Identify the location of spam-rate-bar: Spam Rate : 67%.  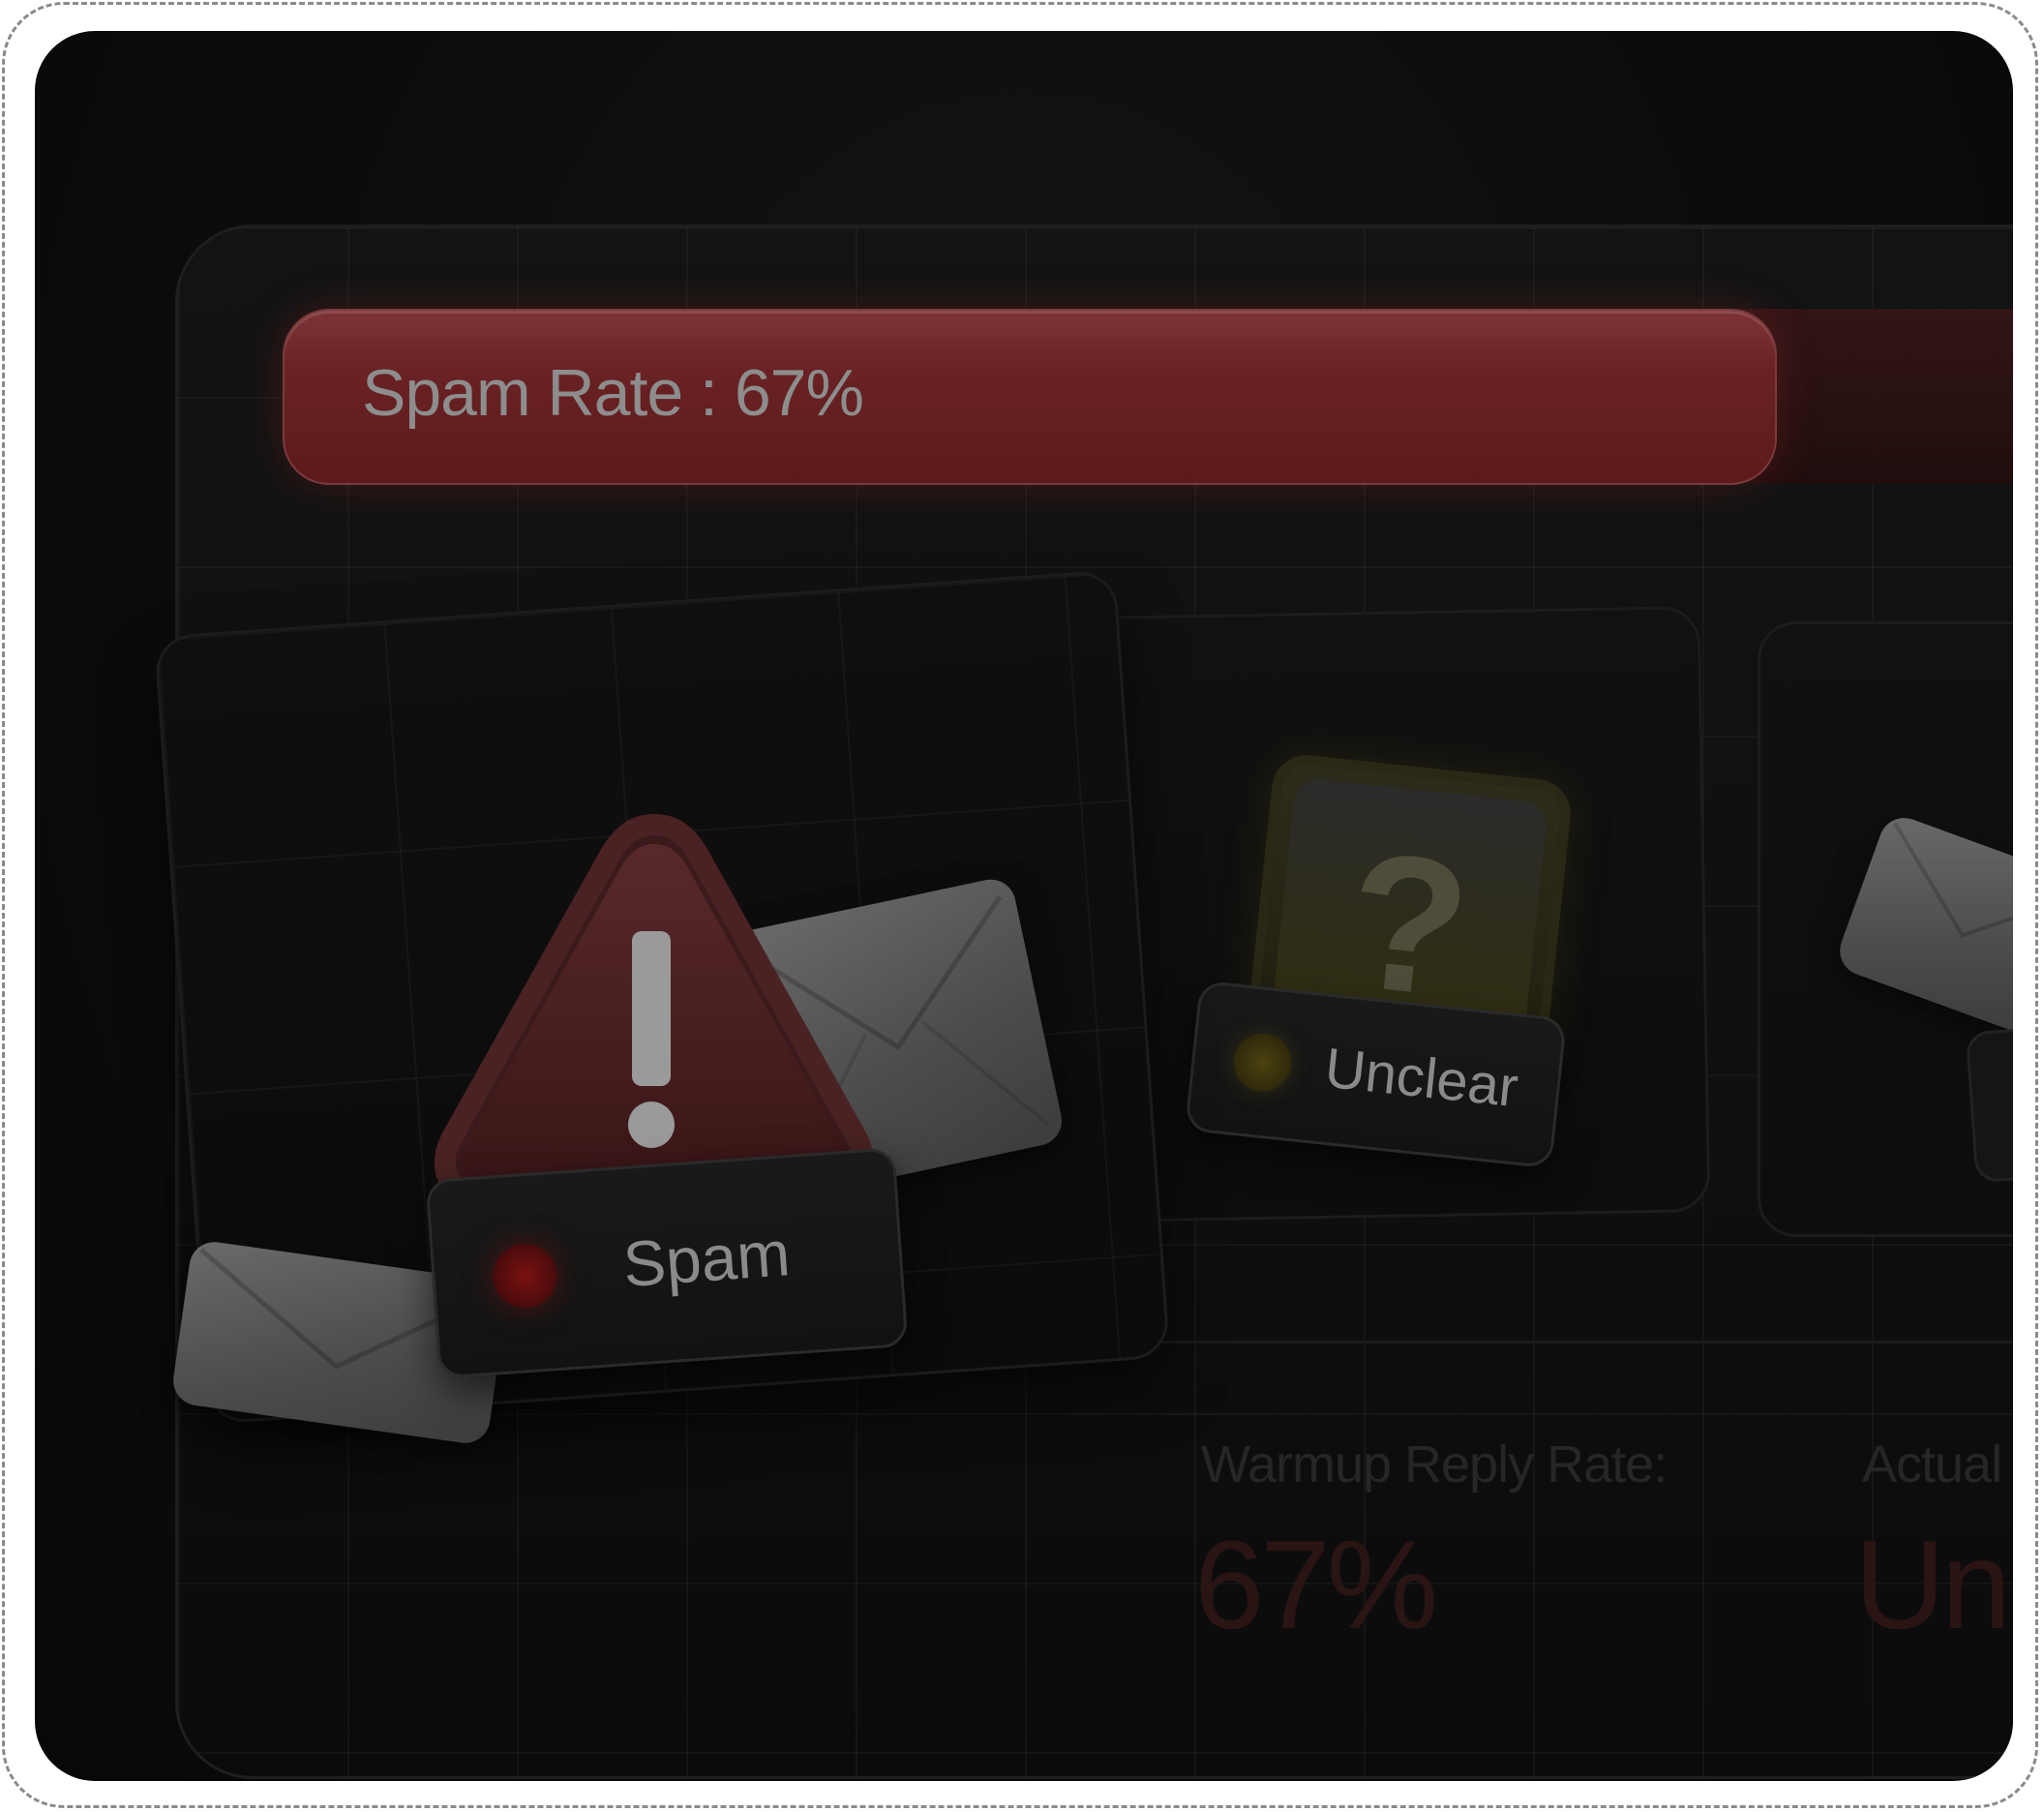
(1030, 397).